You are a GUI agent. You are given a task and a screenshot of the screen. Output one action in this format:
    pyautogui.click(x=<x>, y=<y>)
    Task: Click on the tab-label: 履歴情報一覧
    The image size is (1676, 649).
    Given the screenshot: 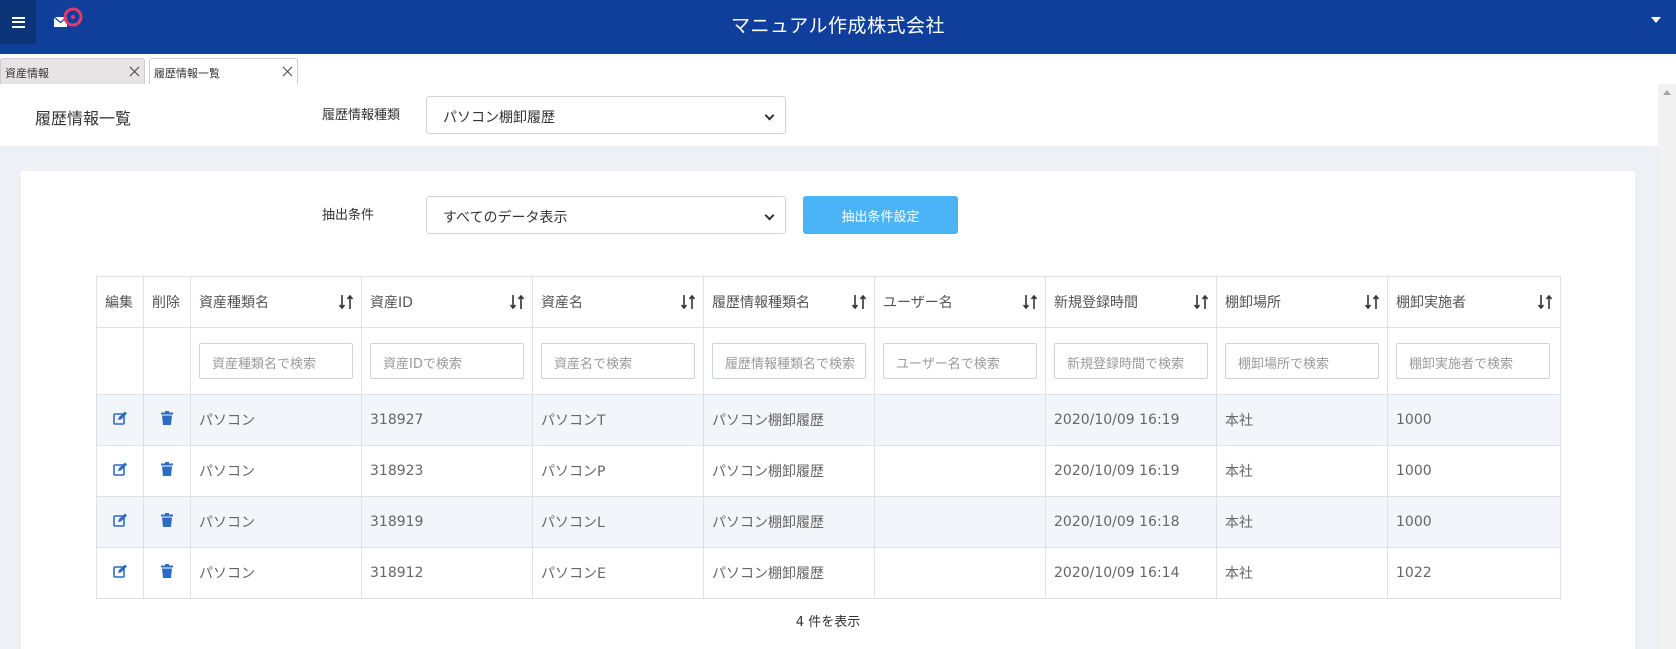 What is the action you would take?
    pyautogui.click(x=187, y=73)
    